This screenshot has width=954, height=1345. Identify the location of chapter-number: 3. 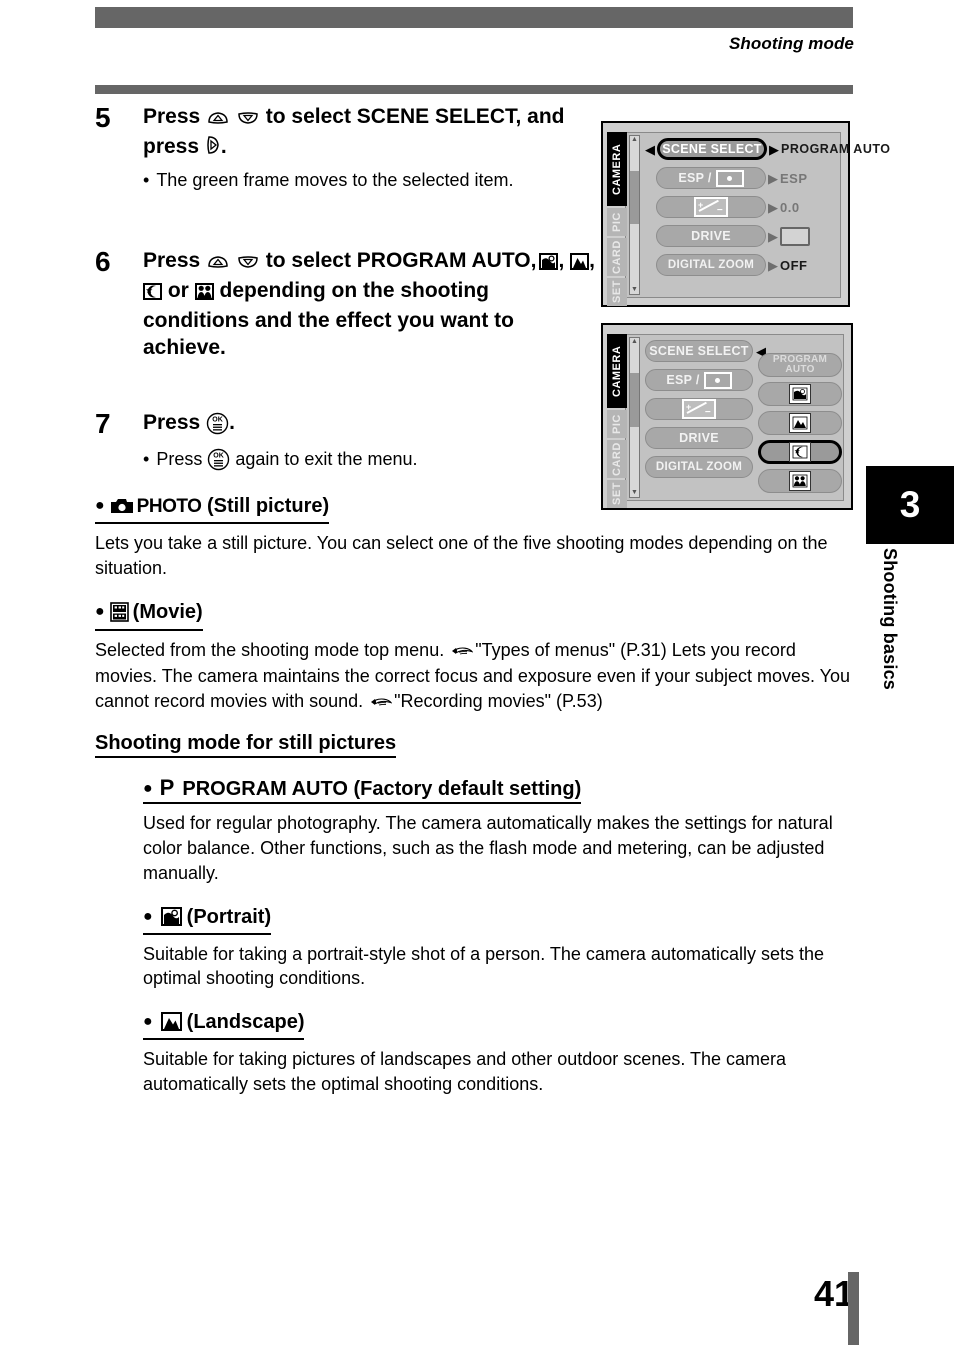
(910, 504).